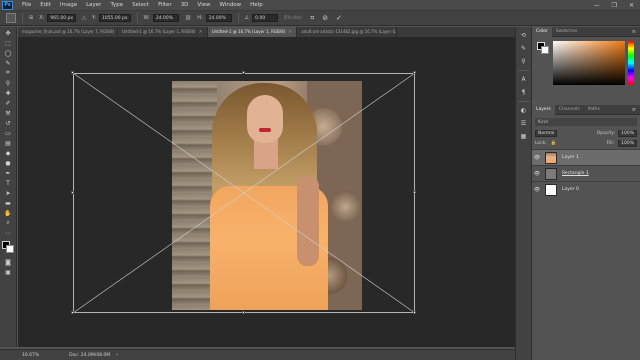 This screenshot has width=640, height=360. What do you see at coordinates (8, 262) in the screenshot?
I see `quick-mask-icon: ◙` at bounding box center [8, 262].